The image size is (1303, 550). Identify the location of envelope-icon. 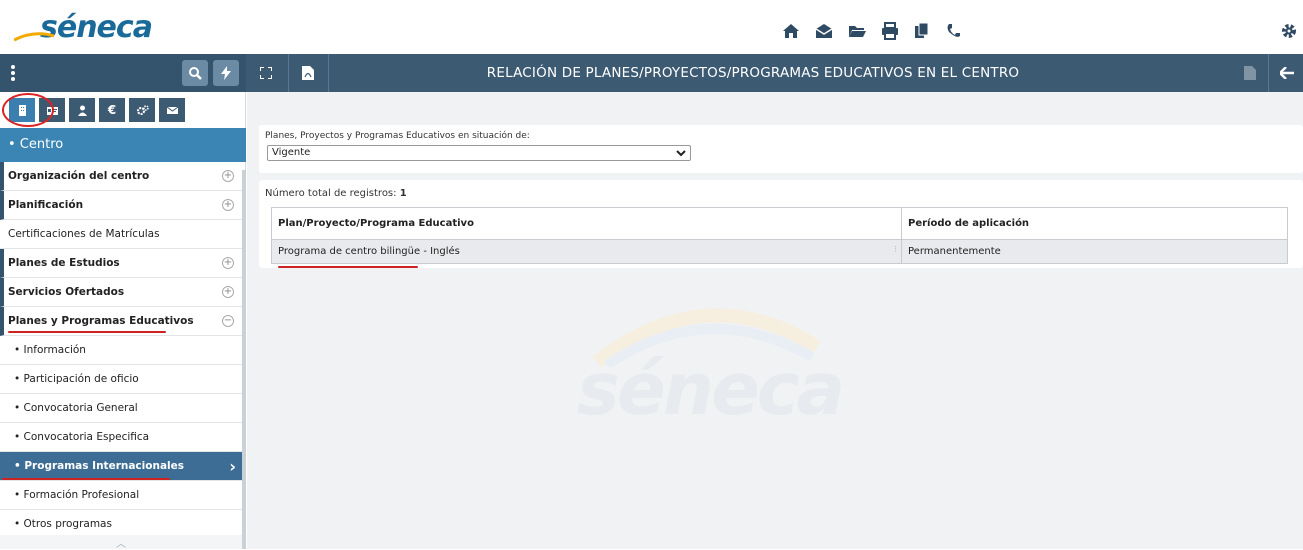
(172, 110).